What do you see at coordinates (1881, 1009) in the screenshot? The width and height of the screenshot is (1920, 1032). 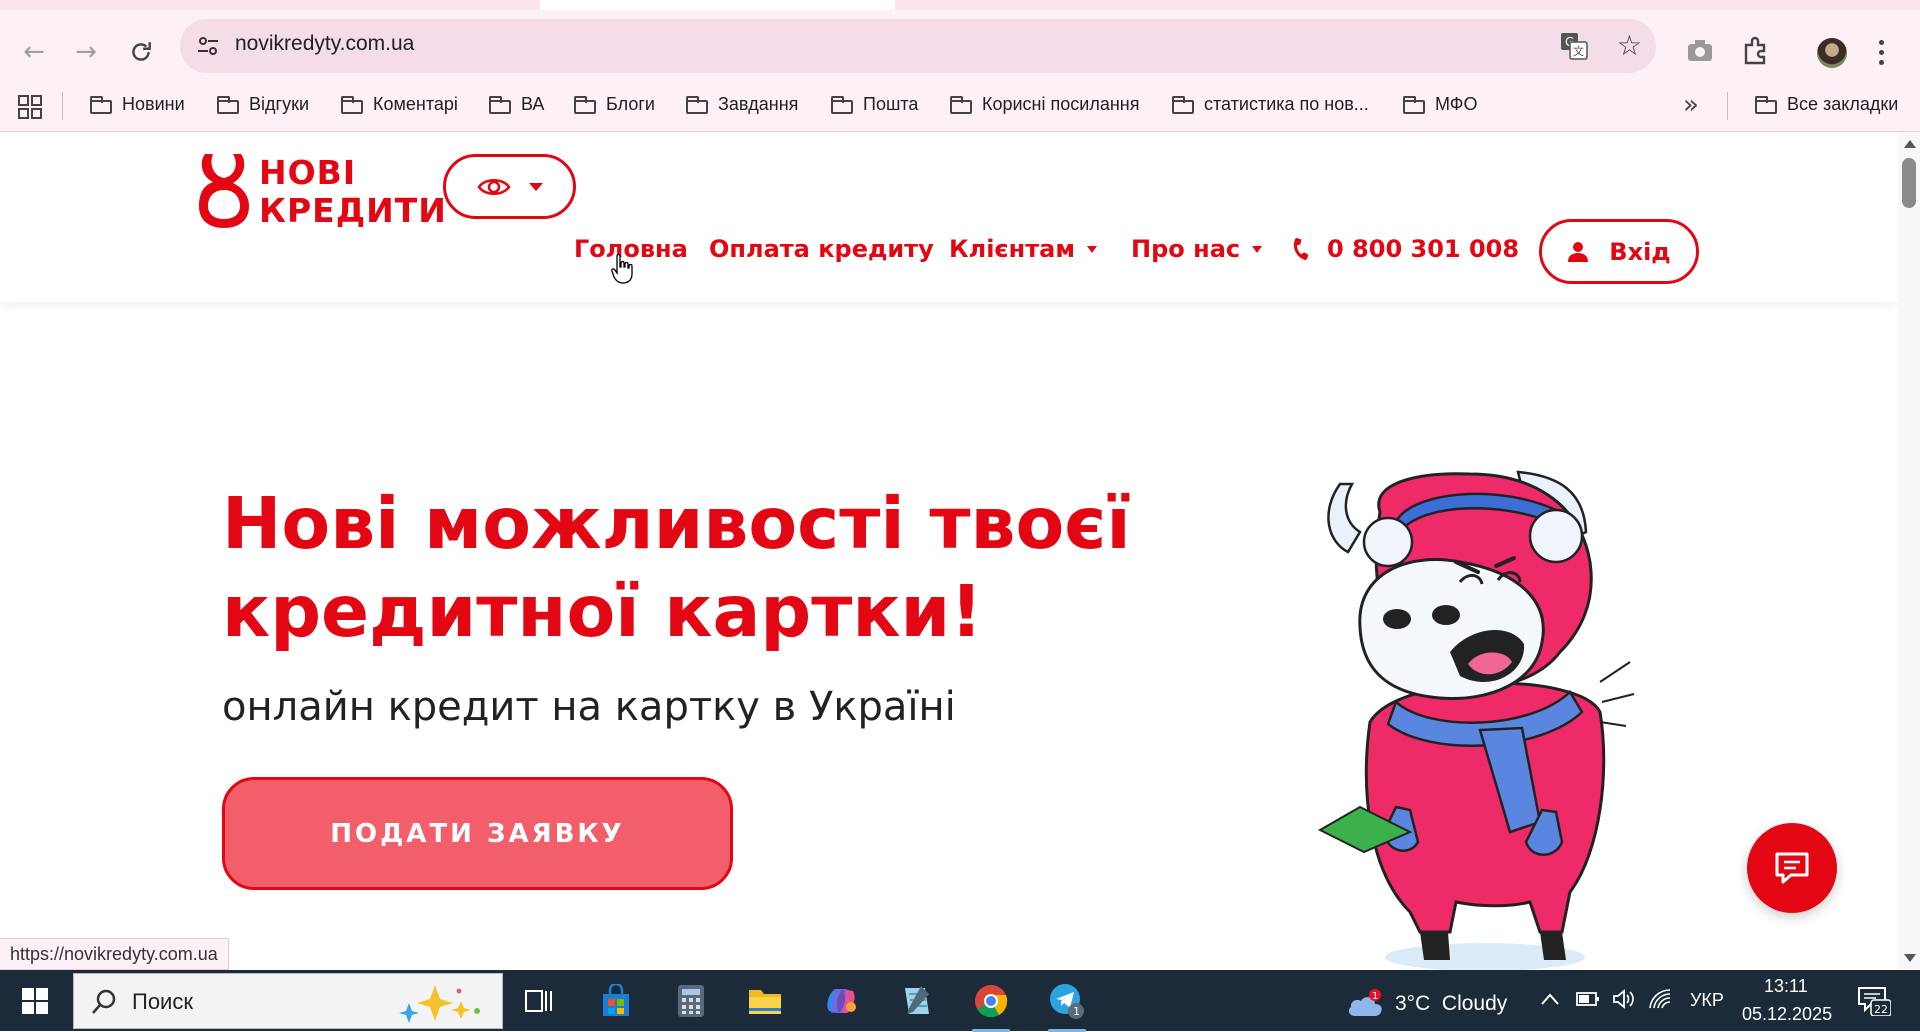 I see `svg-text: 22` at bounding box center [1881, 1009].